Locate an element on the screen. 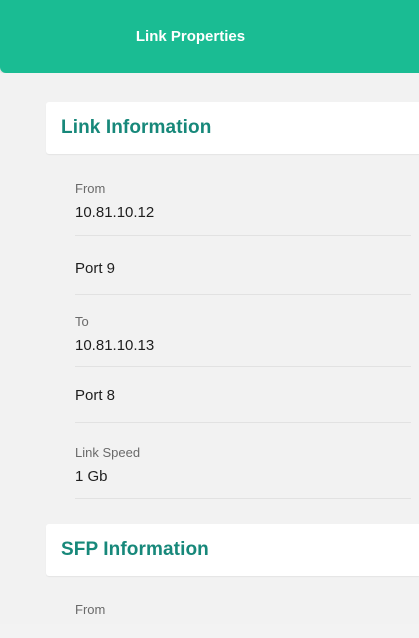 Image resolution: width=419 pixels, height=638 pixels. sfp-information-header: SFP Information is located at coordinates (232, 550).